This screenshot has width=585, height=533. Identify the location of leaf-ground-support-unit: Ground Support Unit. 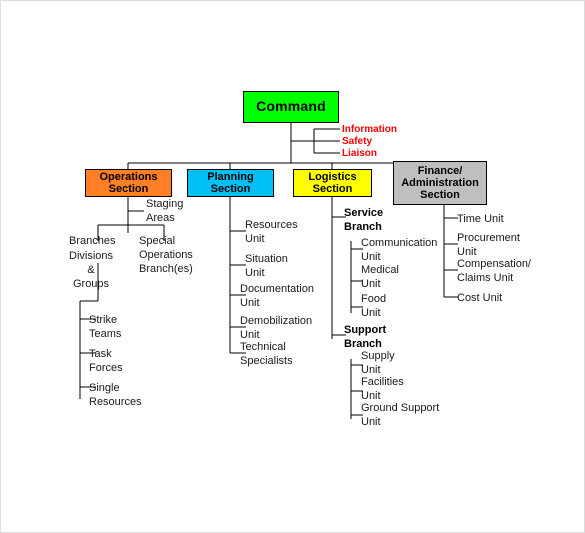
(400, 415).